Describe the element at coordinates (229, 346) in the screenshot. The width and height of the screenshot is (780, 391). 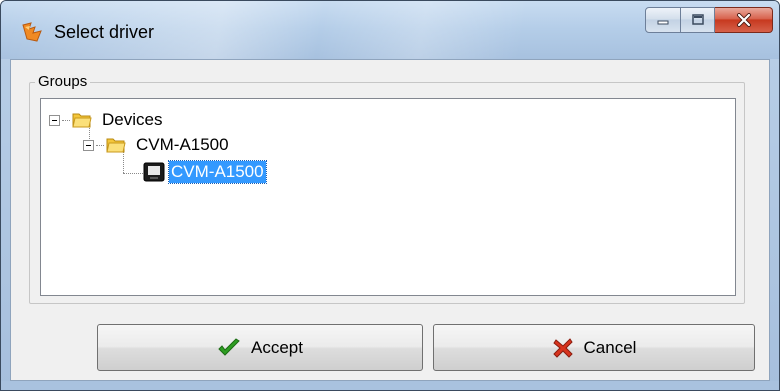
I see `checkmark-icon` at that location.